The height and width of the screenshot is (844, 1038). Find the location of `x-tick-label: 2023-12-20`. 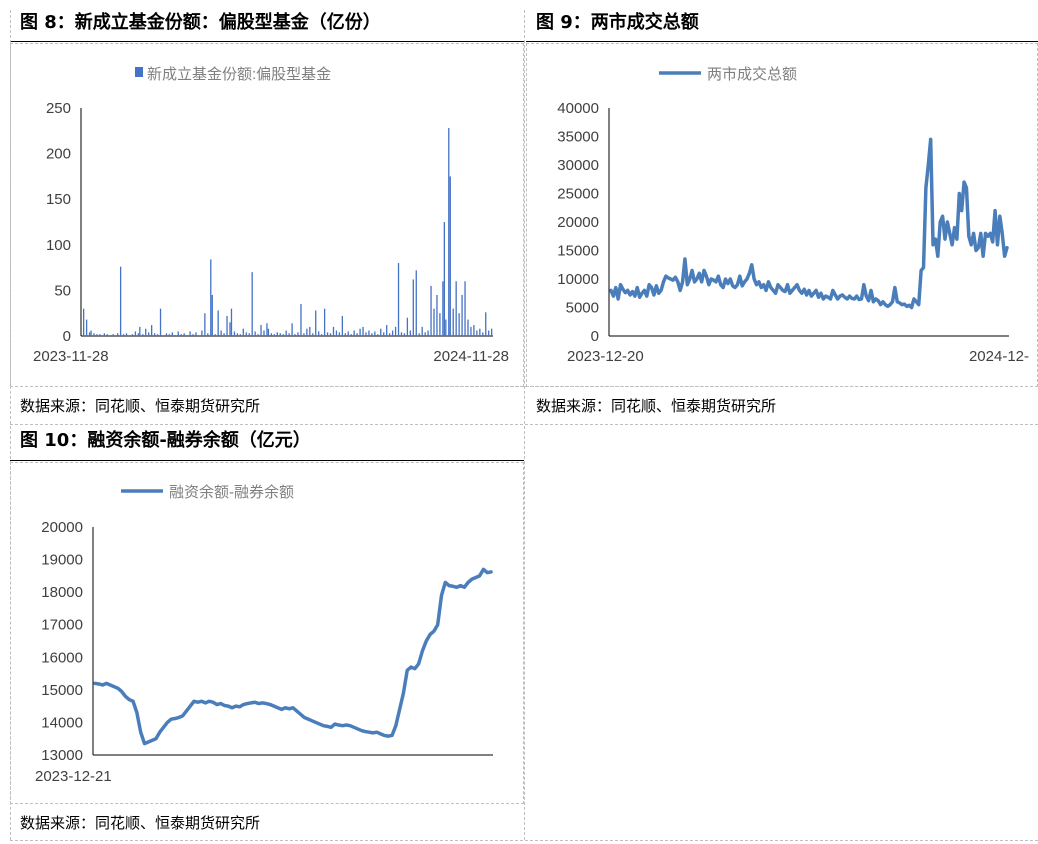

x-tick-label: 2023-12-20 is located at coordinates (605, 356).